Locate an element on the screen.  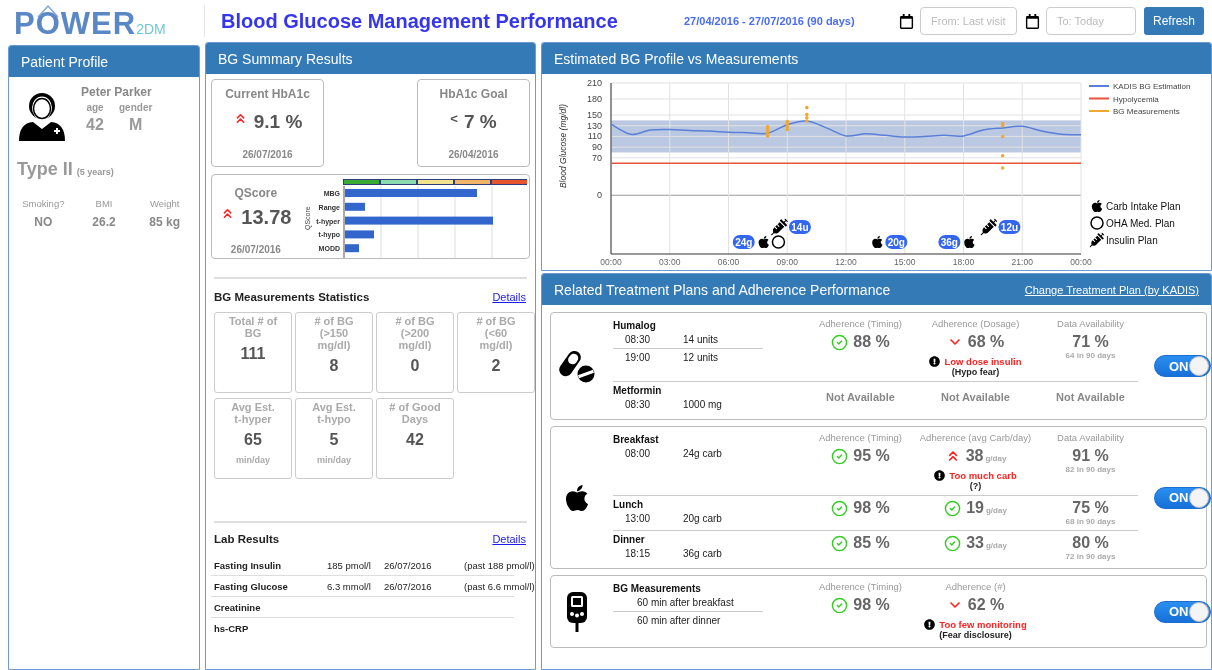
axis-tick-label: 03:00 is located at coordinates (670, 262).